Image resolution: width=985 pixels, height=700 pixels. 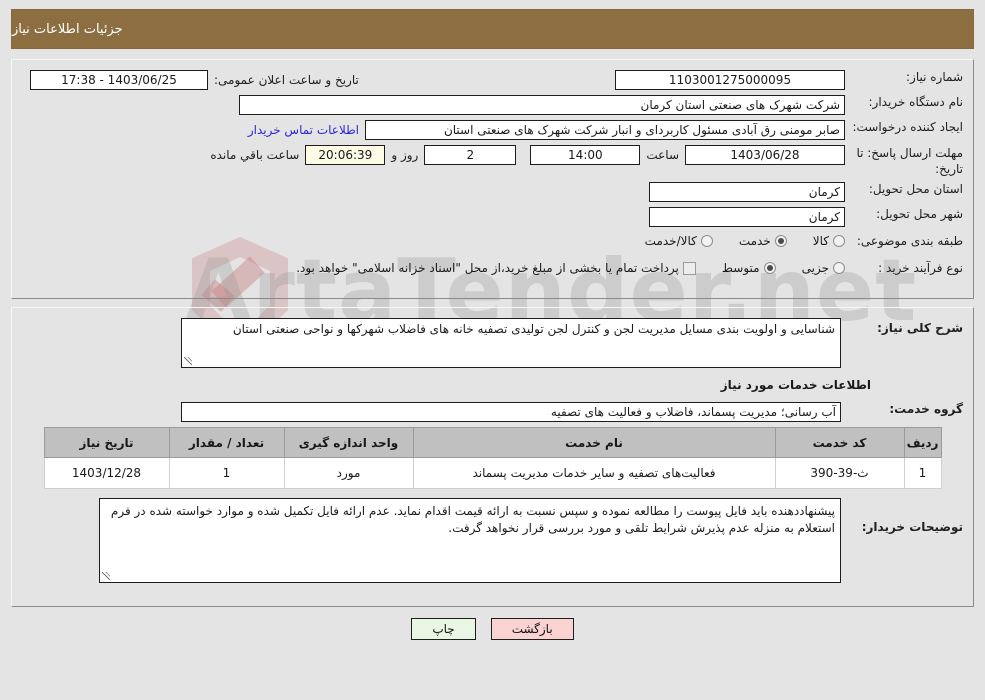 I want to click on cell-quantity: 1, so click(x=226, y=473).